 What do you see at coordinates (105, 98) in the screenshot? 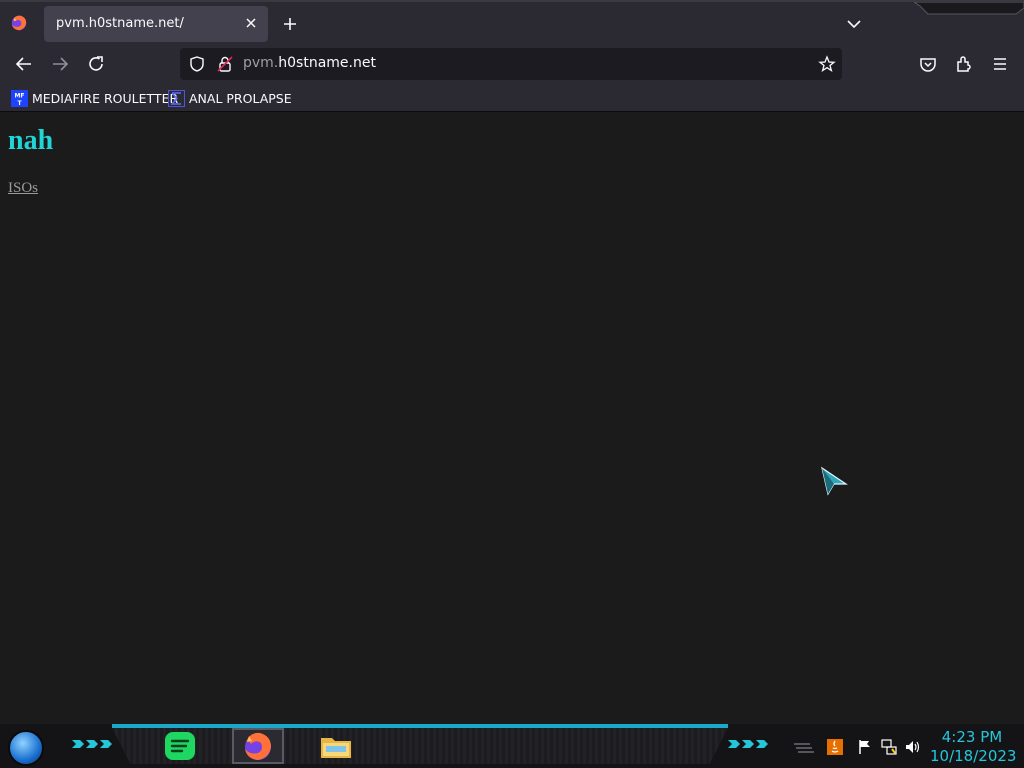
I see `bookmark-label: MEDIAFIRE ROULETTER` at bounding box center [105, 98].